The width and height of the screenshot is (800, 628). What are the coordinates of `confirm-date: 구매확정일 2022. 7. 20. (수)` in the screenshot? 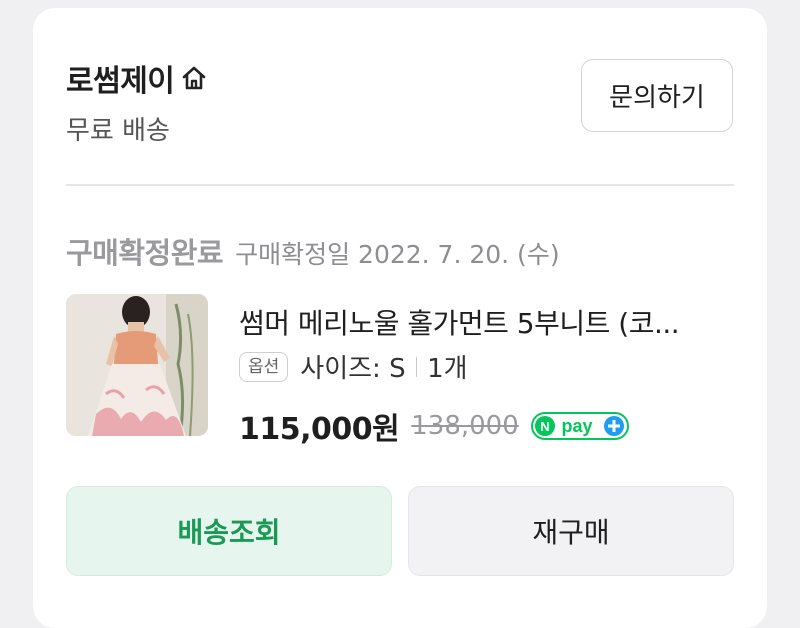 It's located at (397, 254).